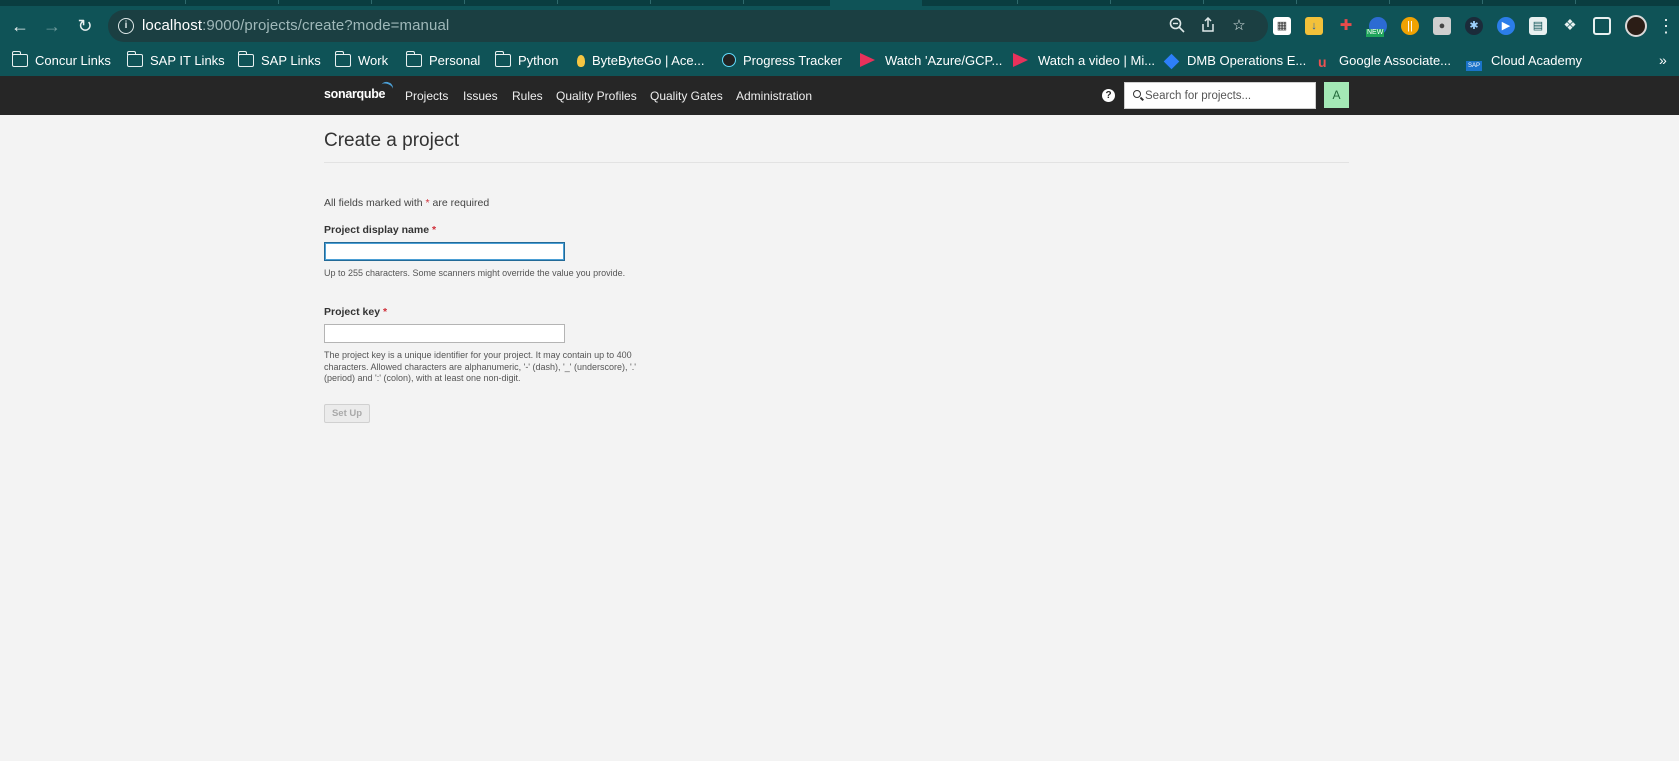 The width and height of the screenshot is (1679, 761). What do you see at coordinates (1208, 25) in the screenshot?
I see `share-icon` at bounding box center [1208, 25].